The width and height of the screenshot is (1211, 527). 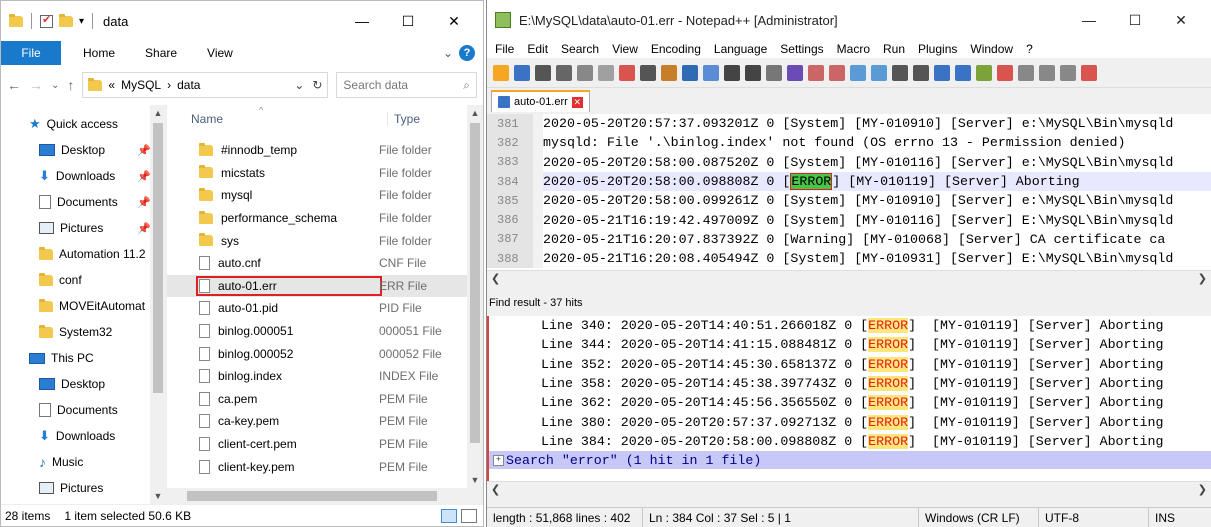 What do you see at coordinates (66, 20) in the screenshot?
I see `new-folder-icon` at bounding box center [66, 20].